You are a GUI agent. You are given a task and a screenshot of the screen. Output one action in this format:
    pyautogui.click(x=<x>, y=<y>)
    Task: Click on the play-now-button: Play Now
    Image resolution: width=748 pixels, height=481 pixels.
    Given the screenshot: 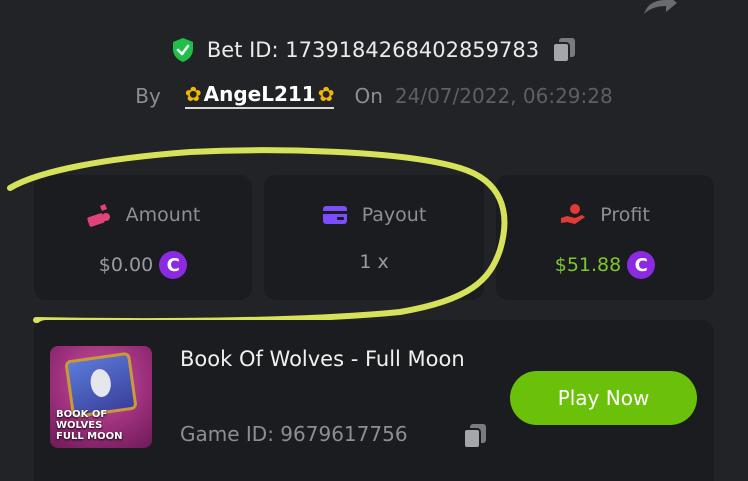 What is the action you would take?
    pyautogui.click(x=603, y=398)
    